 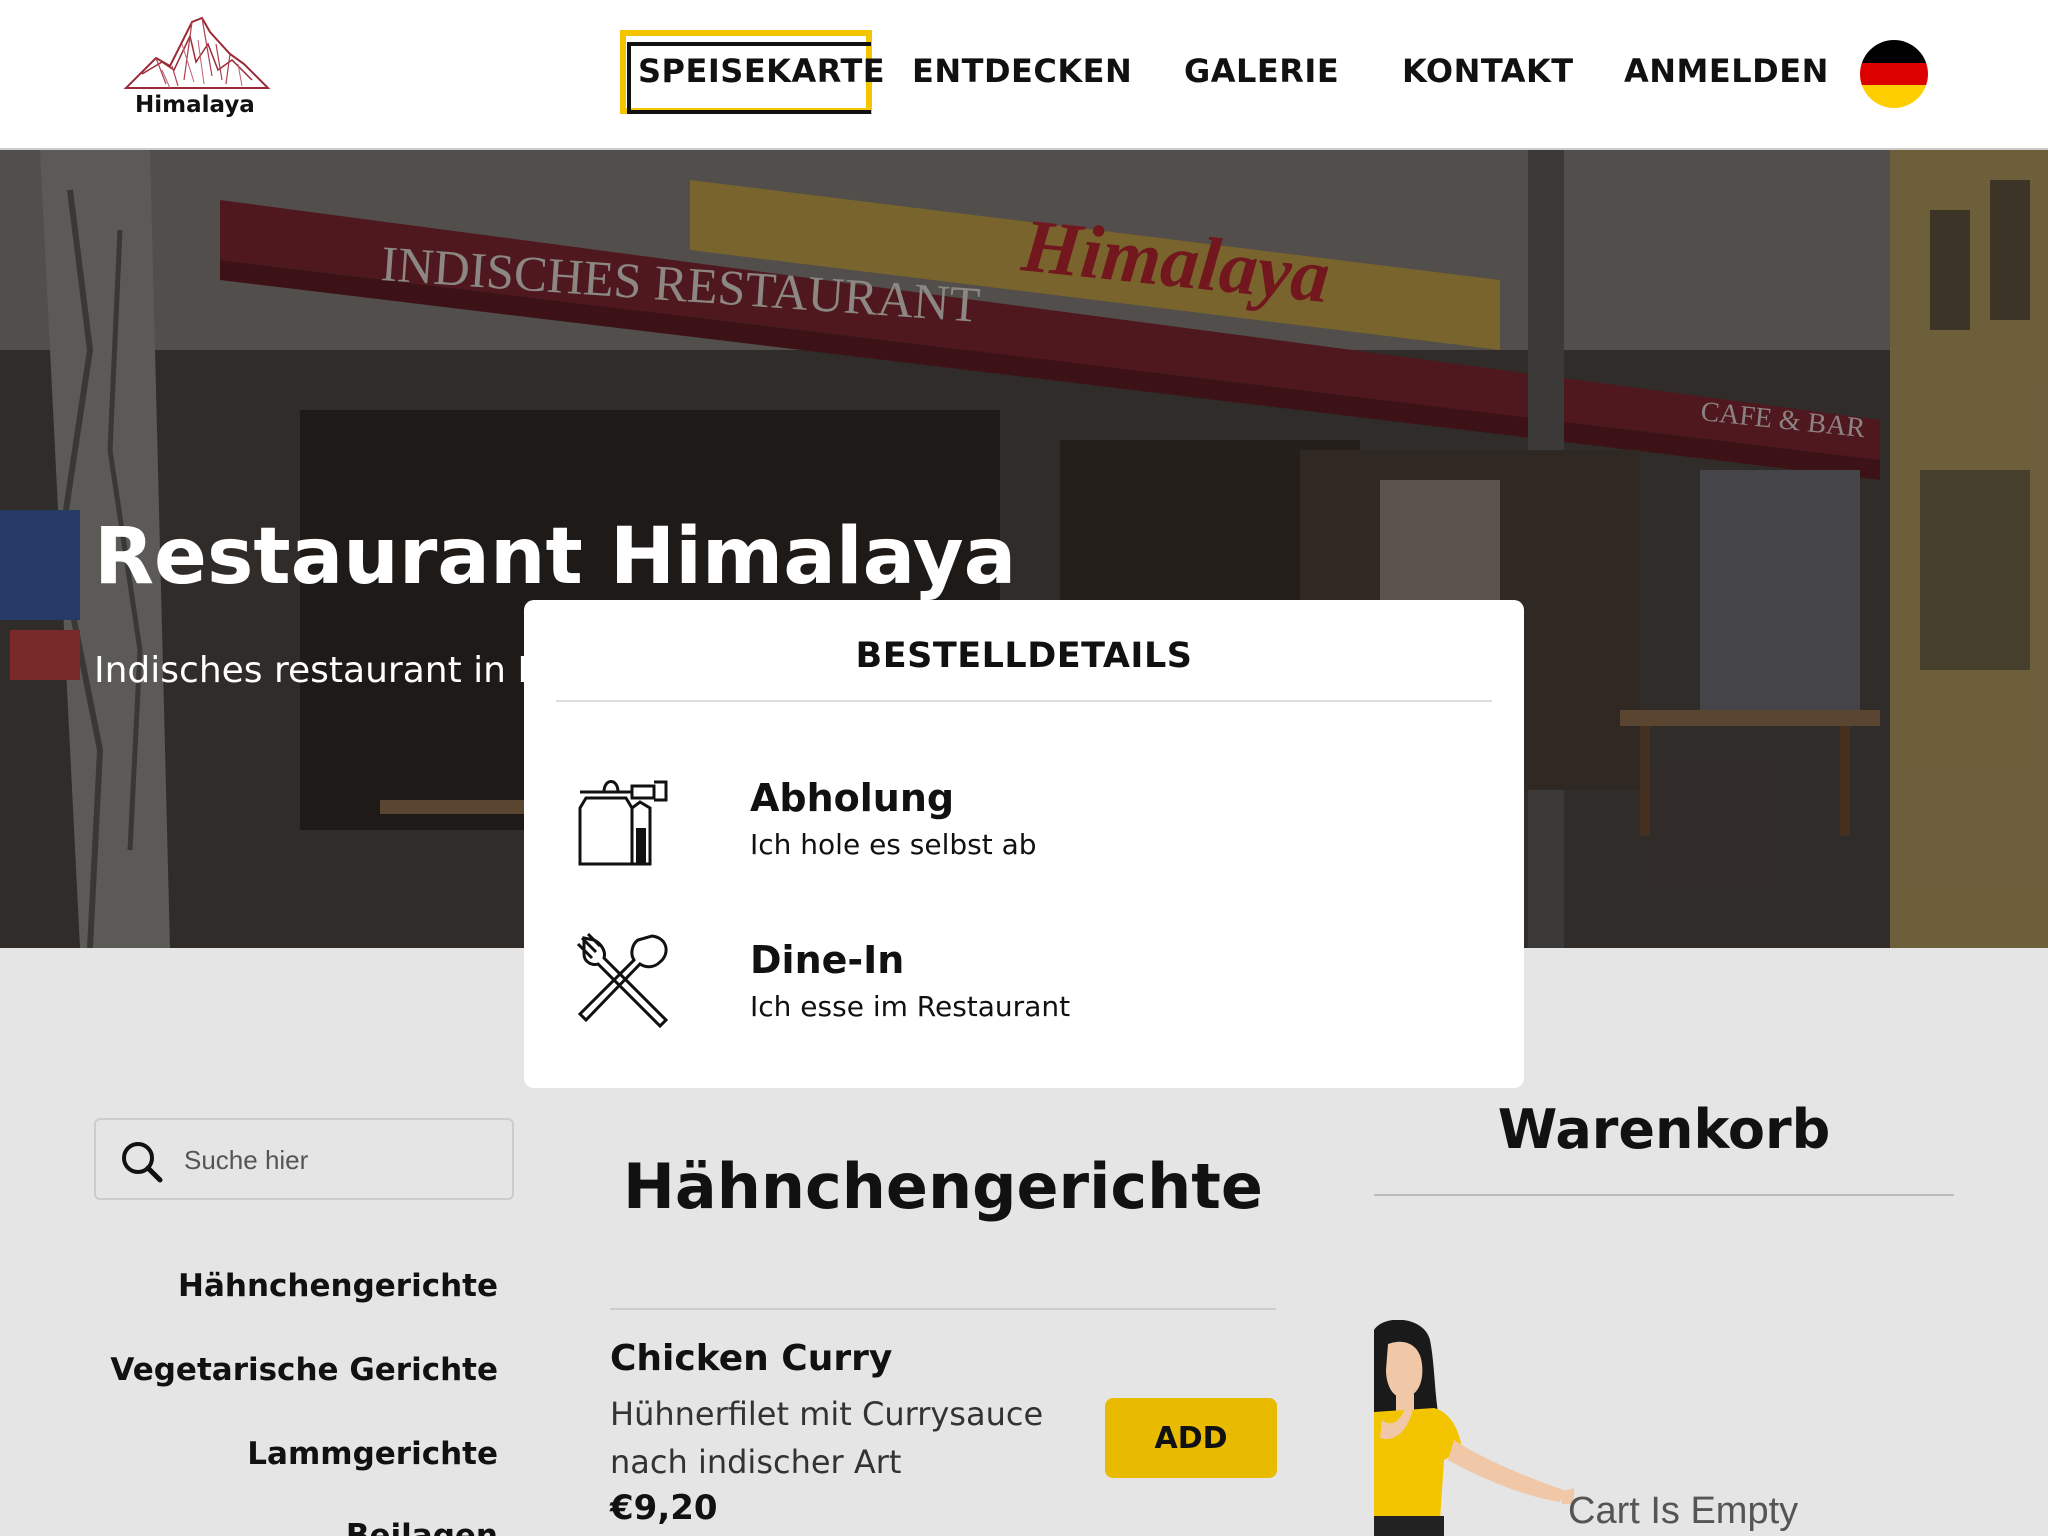 What do you see at coordinates (943, 1186) in the screenshot?
I see `menu-section-title: Hähnchengerichte` at bounding box center [943, 1186].